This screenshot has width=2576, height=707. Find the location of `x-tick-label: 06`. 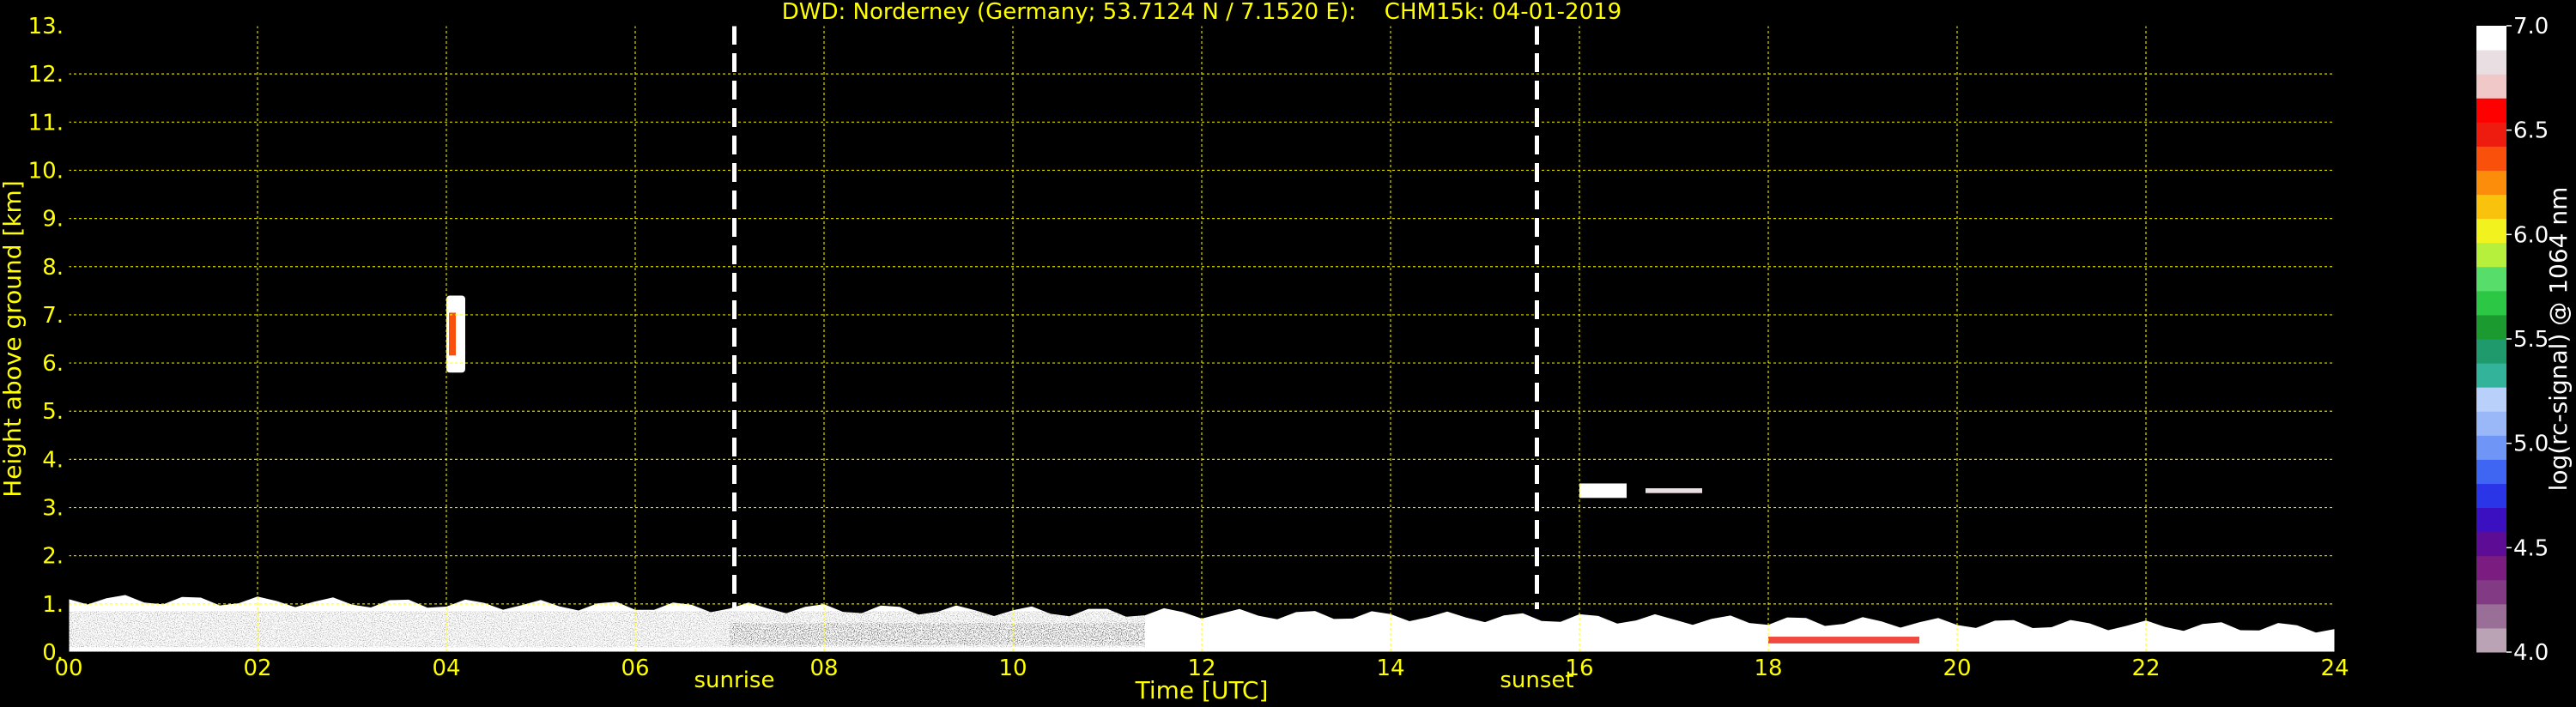

x-tick-label: 06 is located at coordinates (635, 668).